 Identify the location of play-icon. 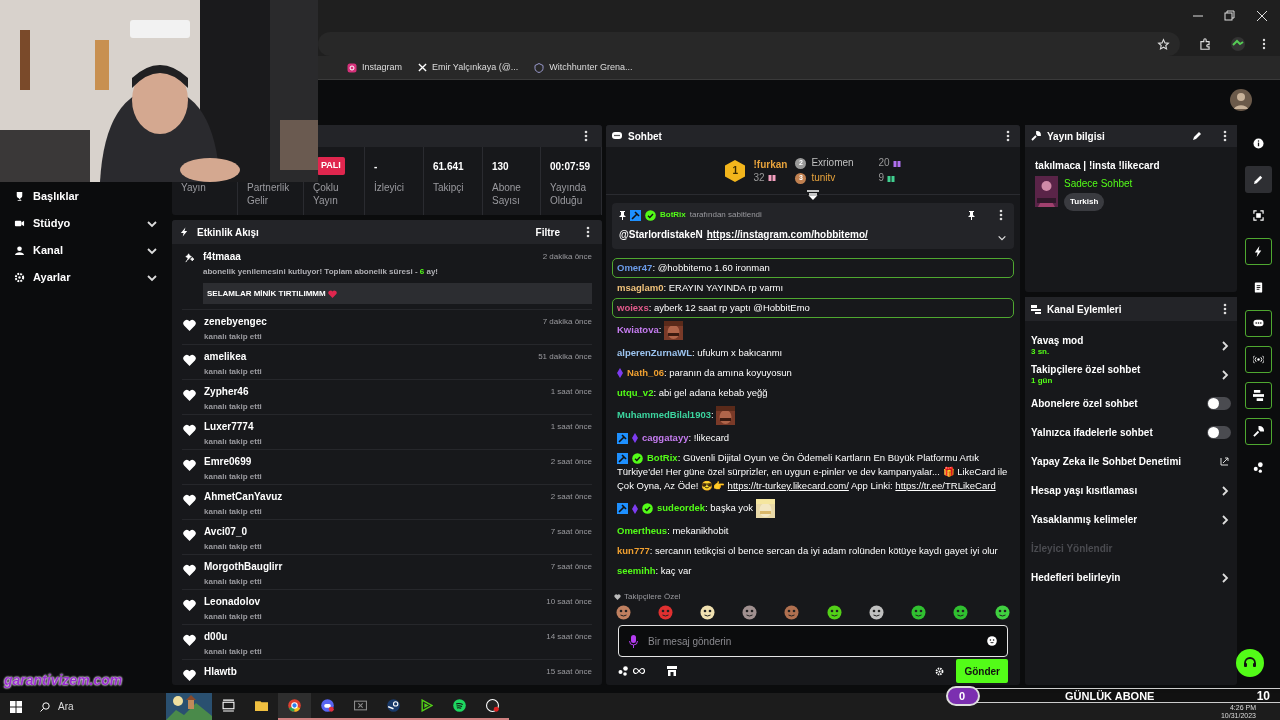
(426, 705).